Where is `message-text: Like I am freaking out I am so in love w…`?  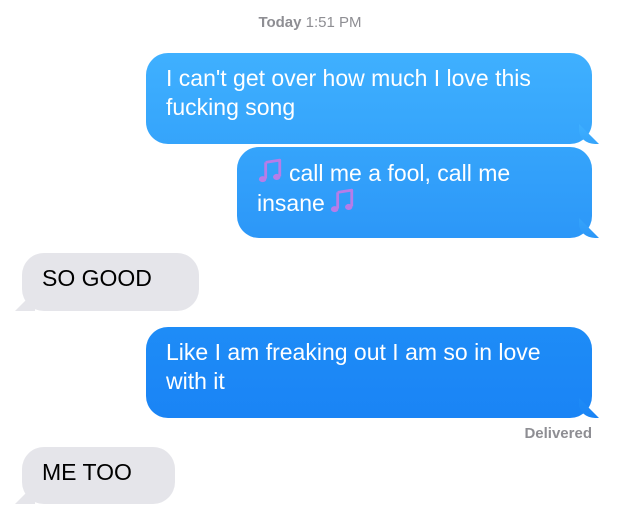
message-text: Like I am freaking out I am so in love w… is located at coordinates (353, 366).